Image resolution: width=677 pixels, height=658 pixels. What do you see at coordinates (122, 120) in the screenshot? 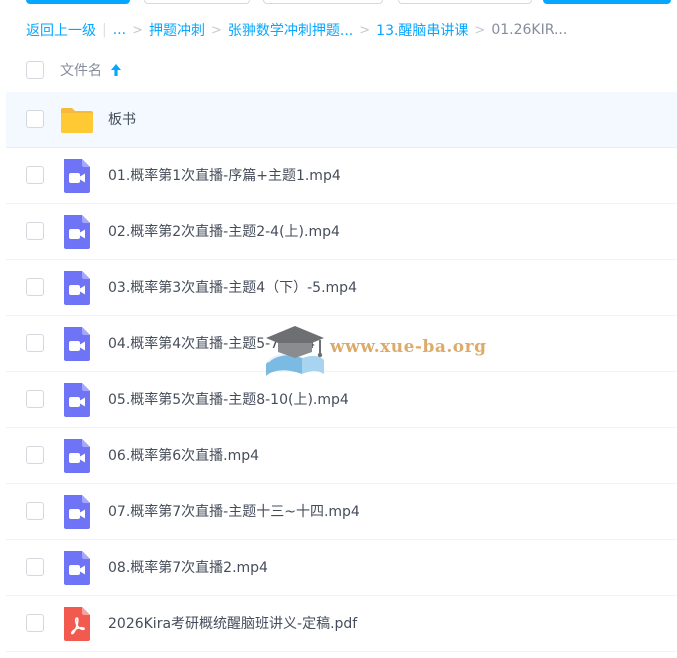
I see `file-name: 板书` at bounding box center [122, 120].